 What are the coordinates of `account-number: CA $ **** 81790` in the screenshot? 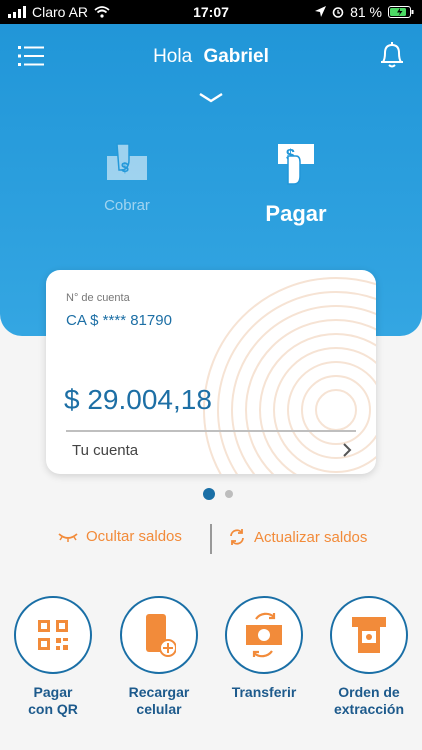 It's located at (119, 320).